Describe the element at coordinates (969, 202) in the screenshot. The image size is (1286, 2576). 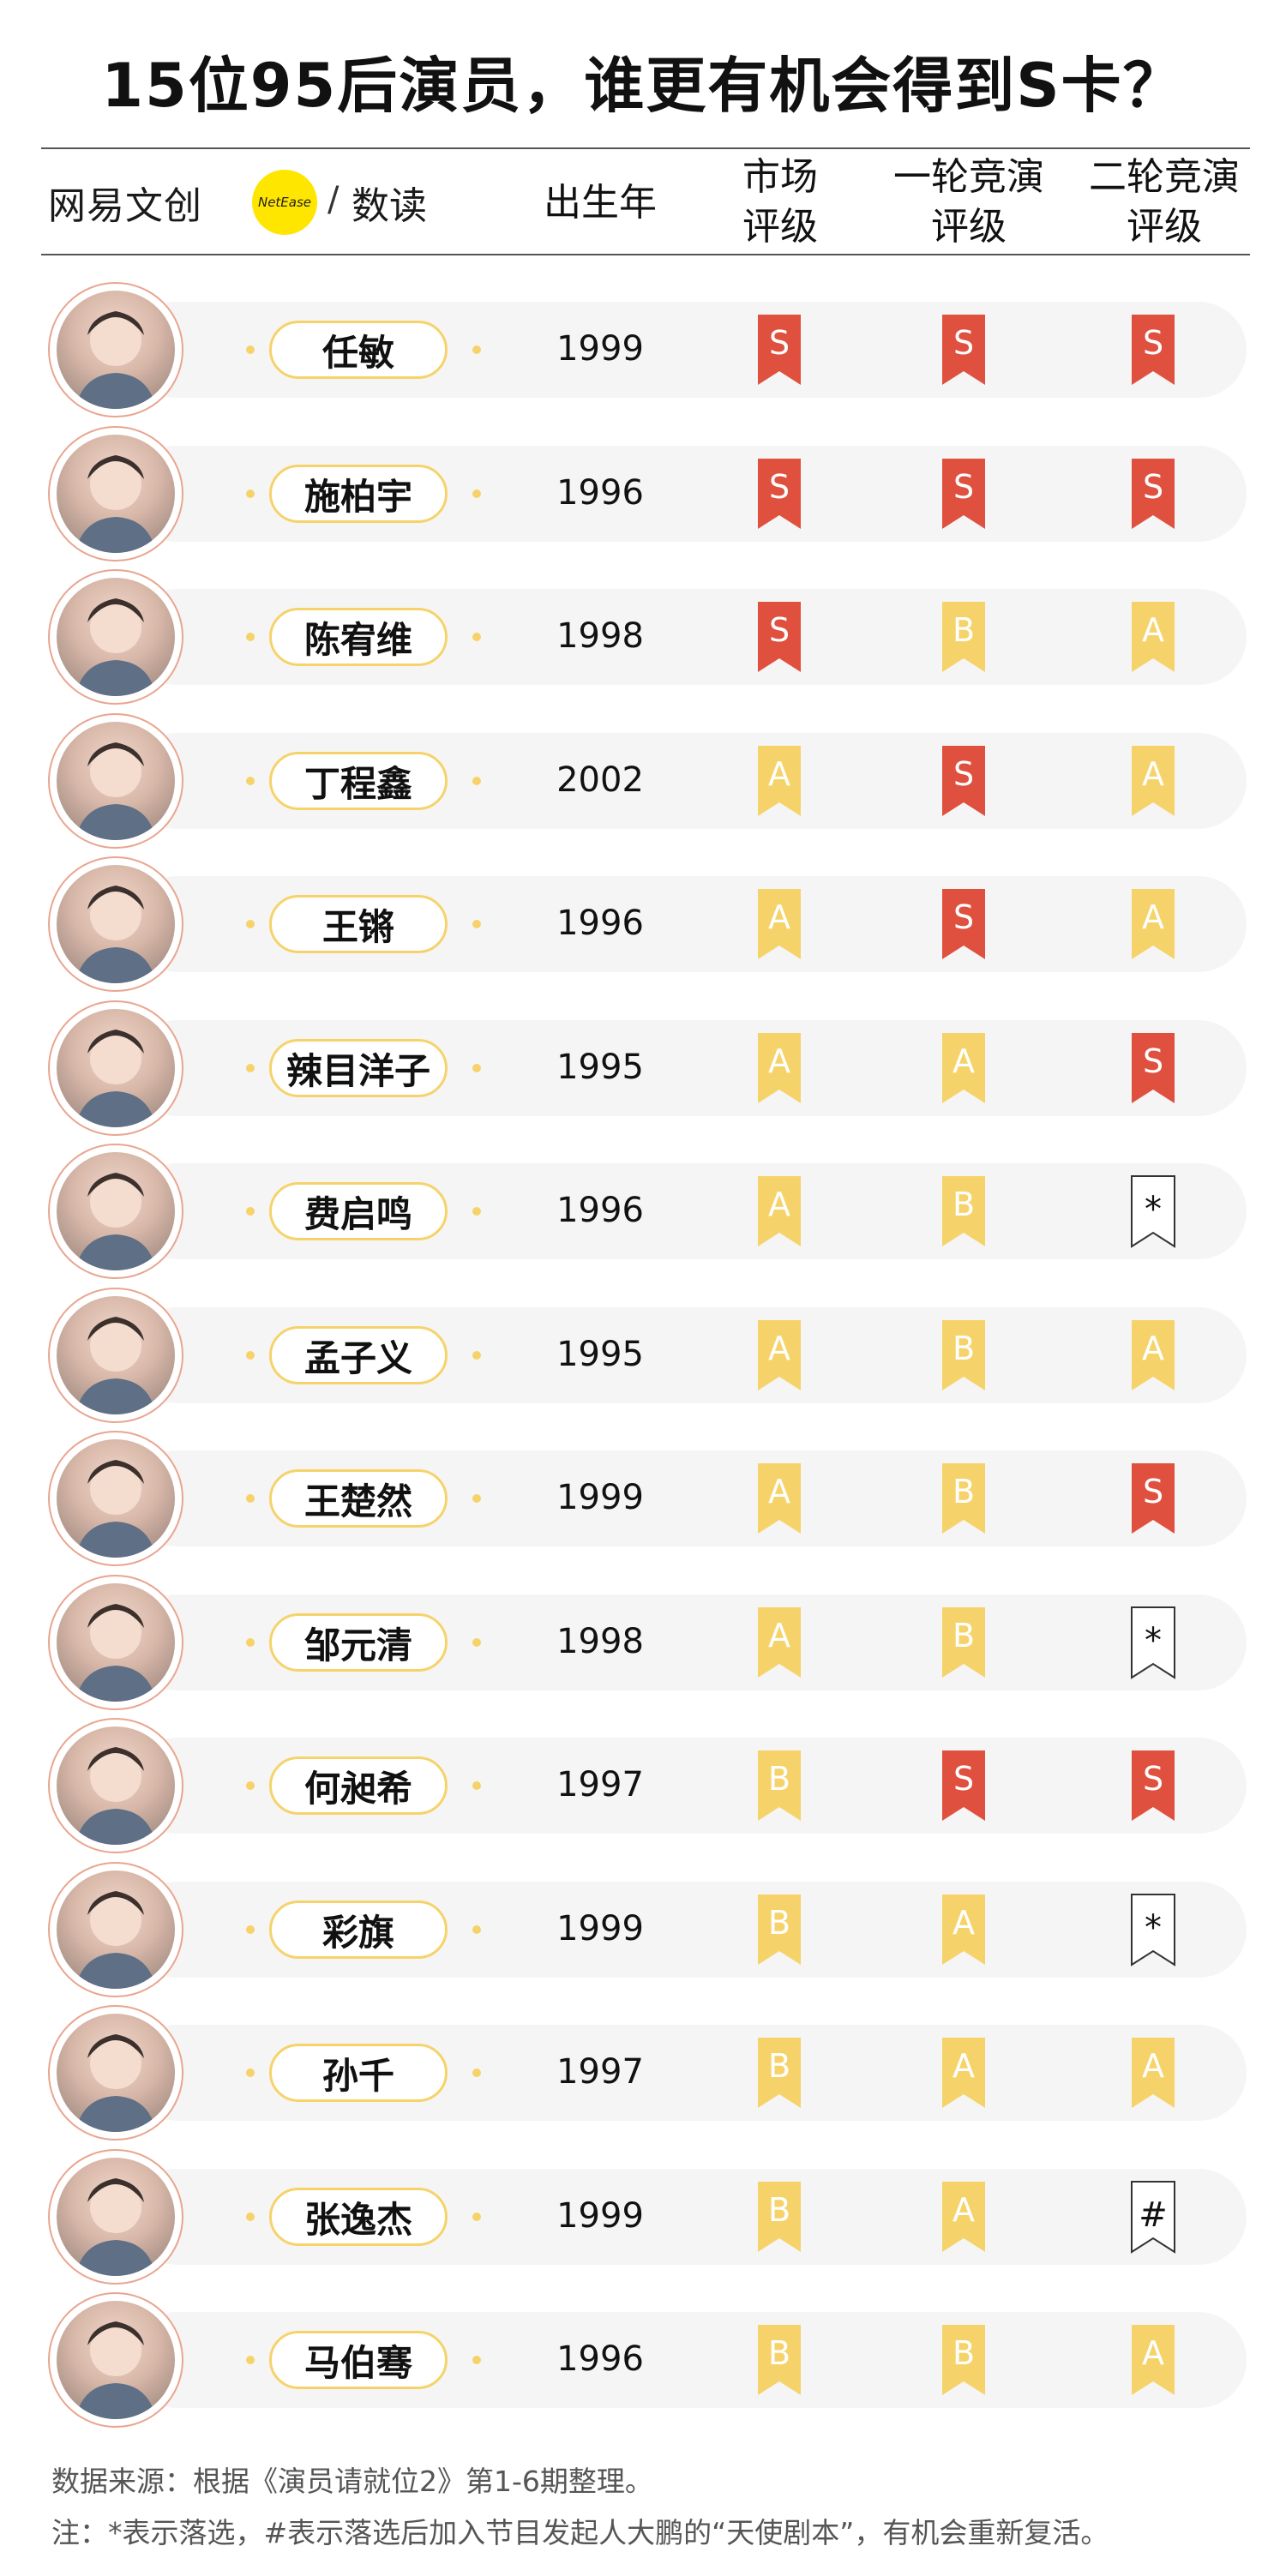
I see `header-round1: 一轮竞演 评级` at that location.